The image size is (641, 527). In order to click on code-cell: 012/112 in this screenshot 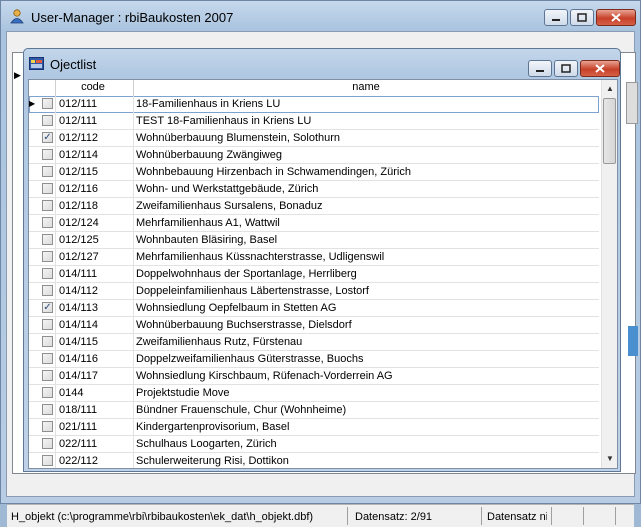, I will do `click(78, 138)`.